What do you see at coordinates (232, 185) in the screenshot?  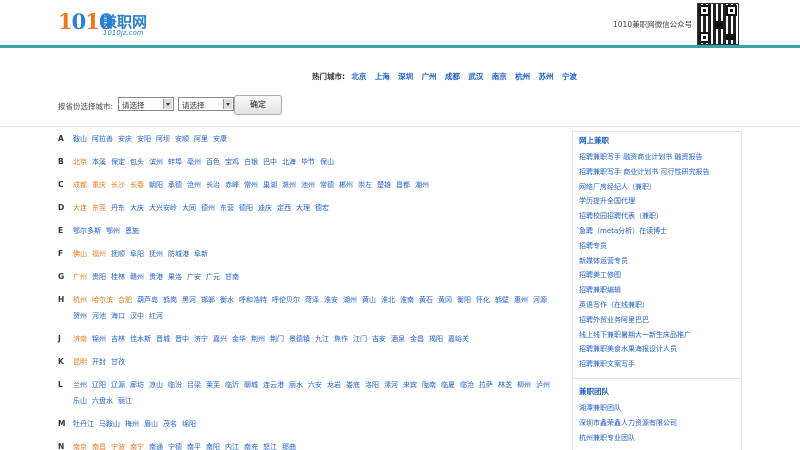 I see `city-link: 赤峰` at bounding box center [232, 185].